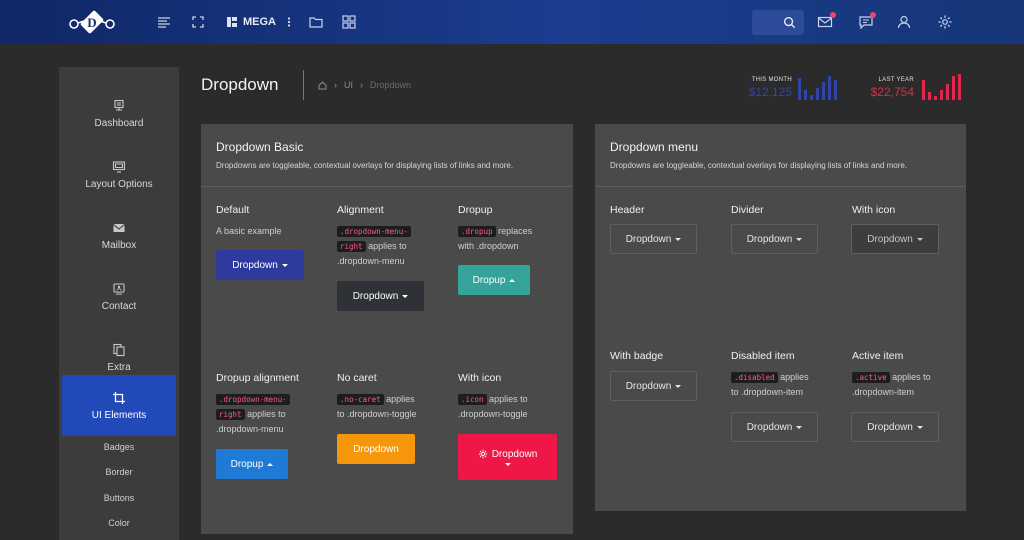 The image size is (1024, 540). What do you see at coordinates (119, 349) in the screenshot?
I see `copy-icon` at bounding box center [119, 349].